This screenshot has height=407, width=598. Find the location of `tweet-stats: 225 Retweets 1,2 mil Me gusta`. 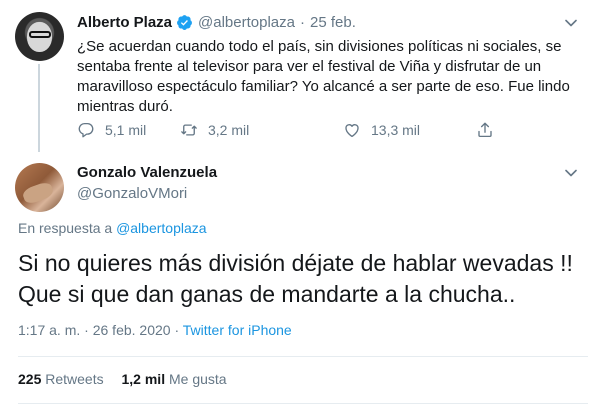

tweet-stats: 225 Retweets 1,2 mil Me gusta is located at coordinates (122, 379).